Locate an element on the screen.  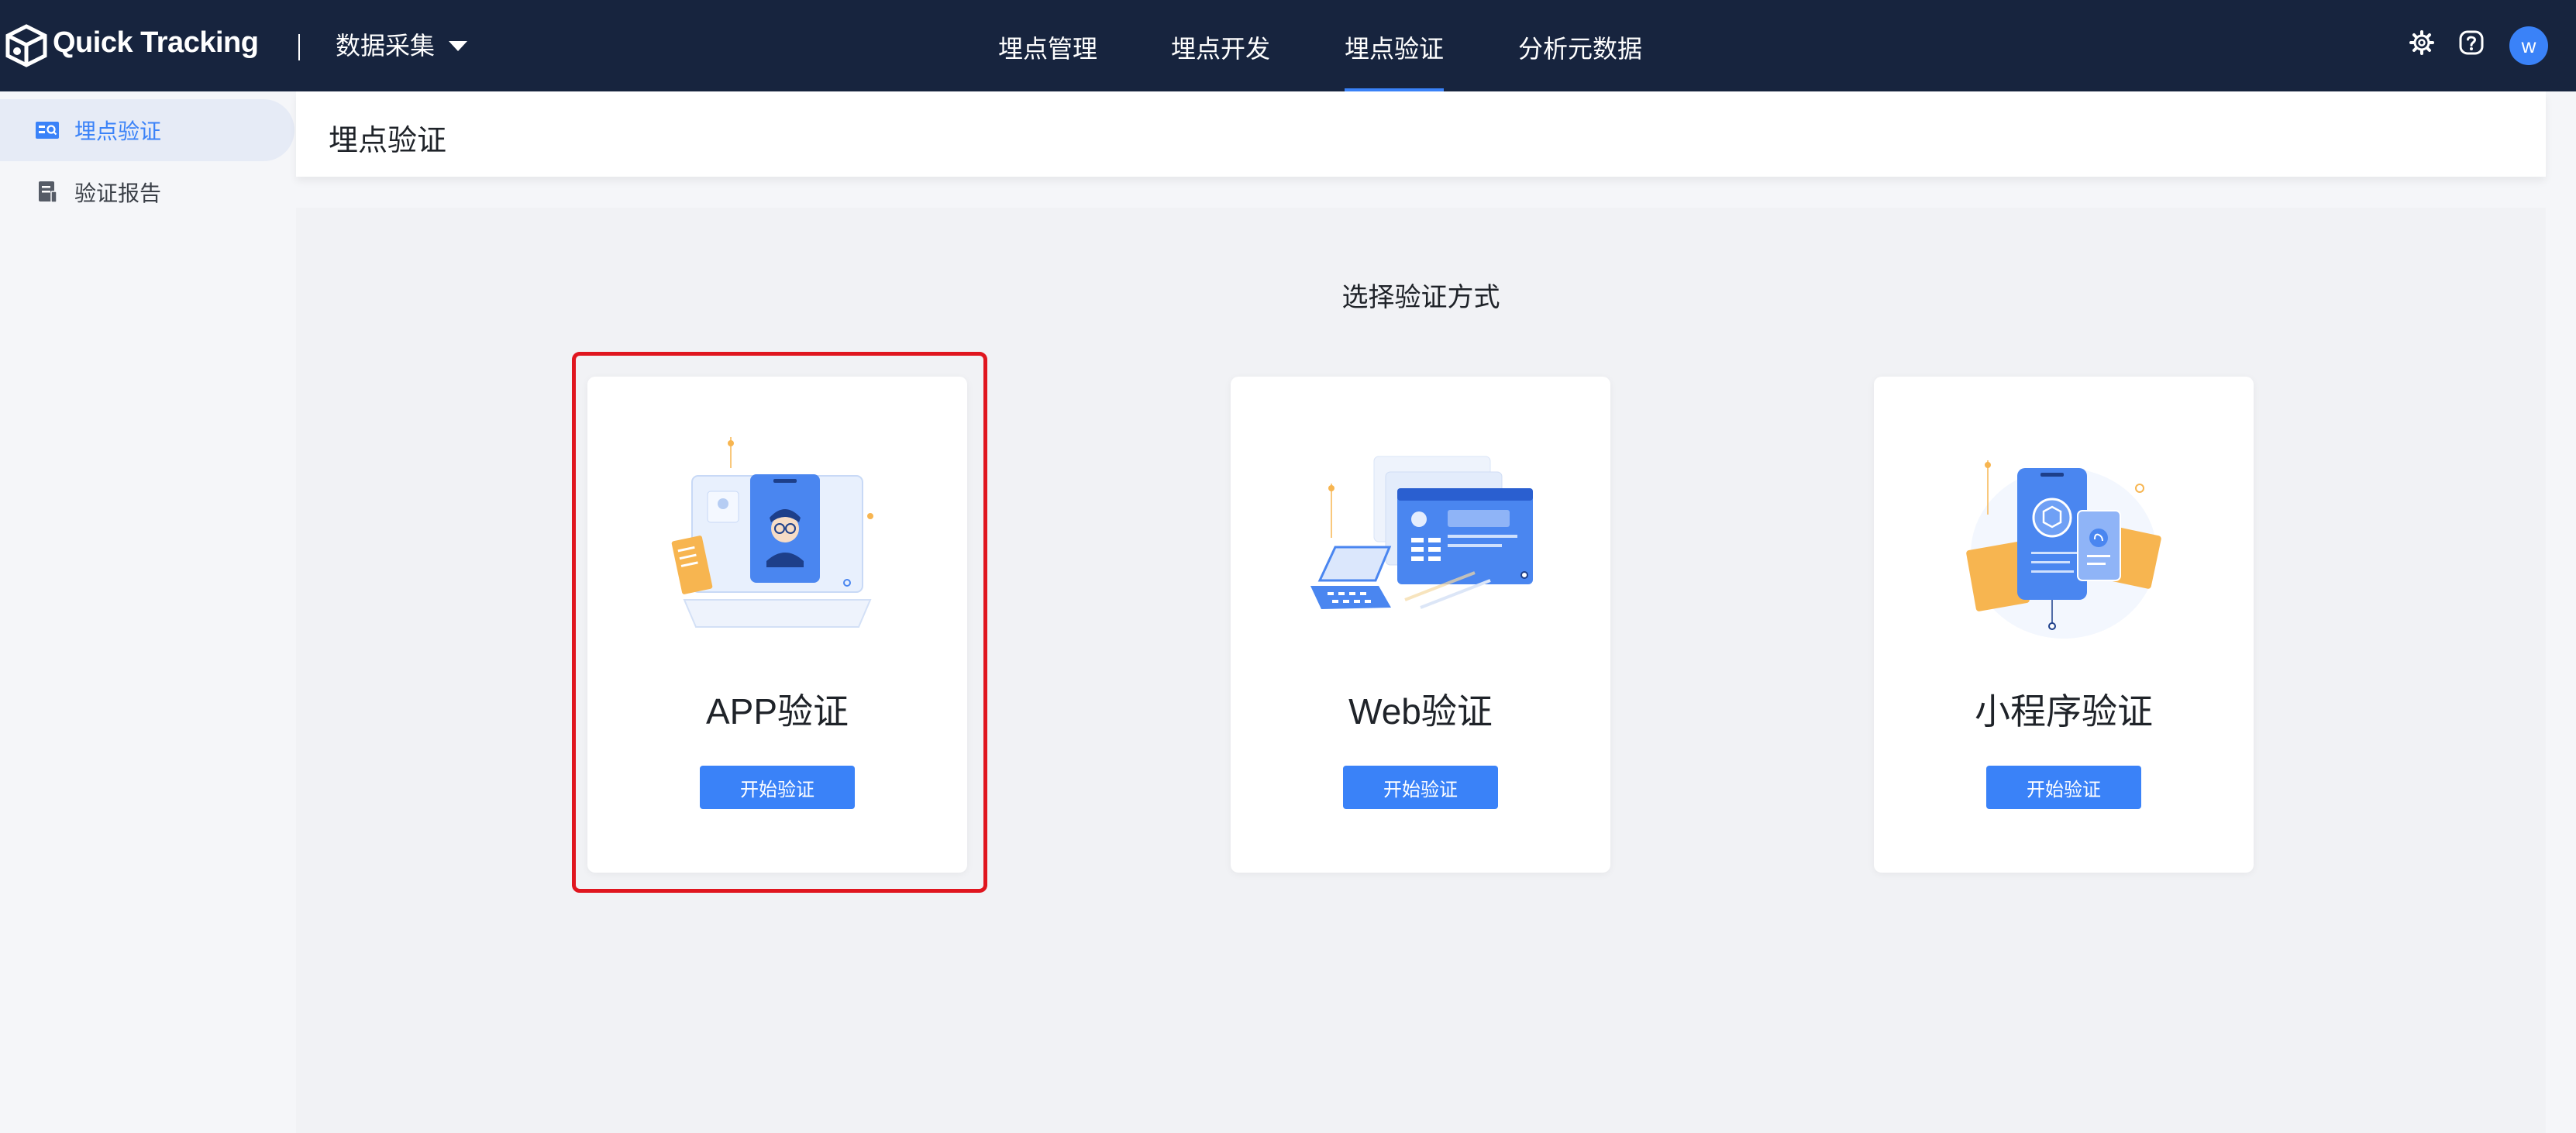
card-title: APP验证 is located at coordinates (777, 711).